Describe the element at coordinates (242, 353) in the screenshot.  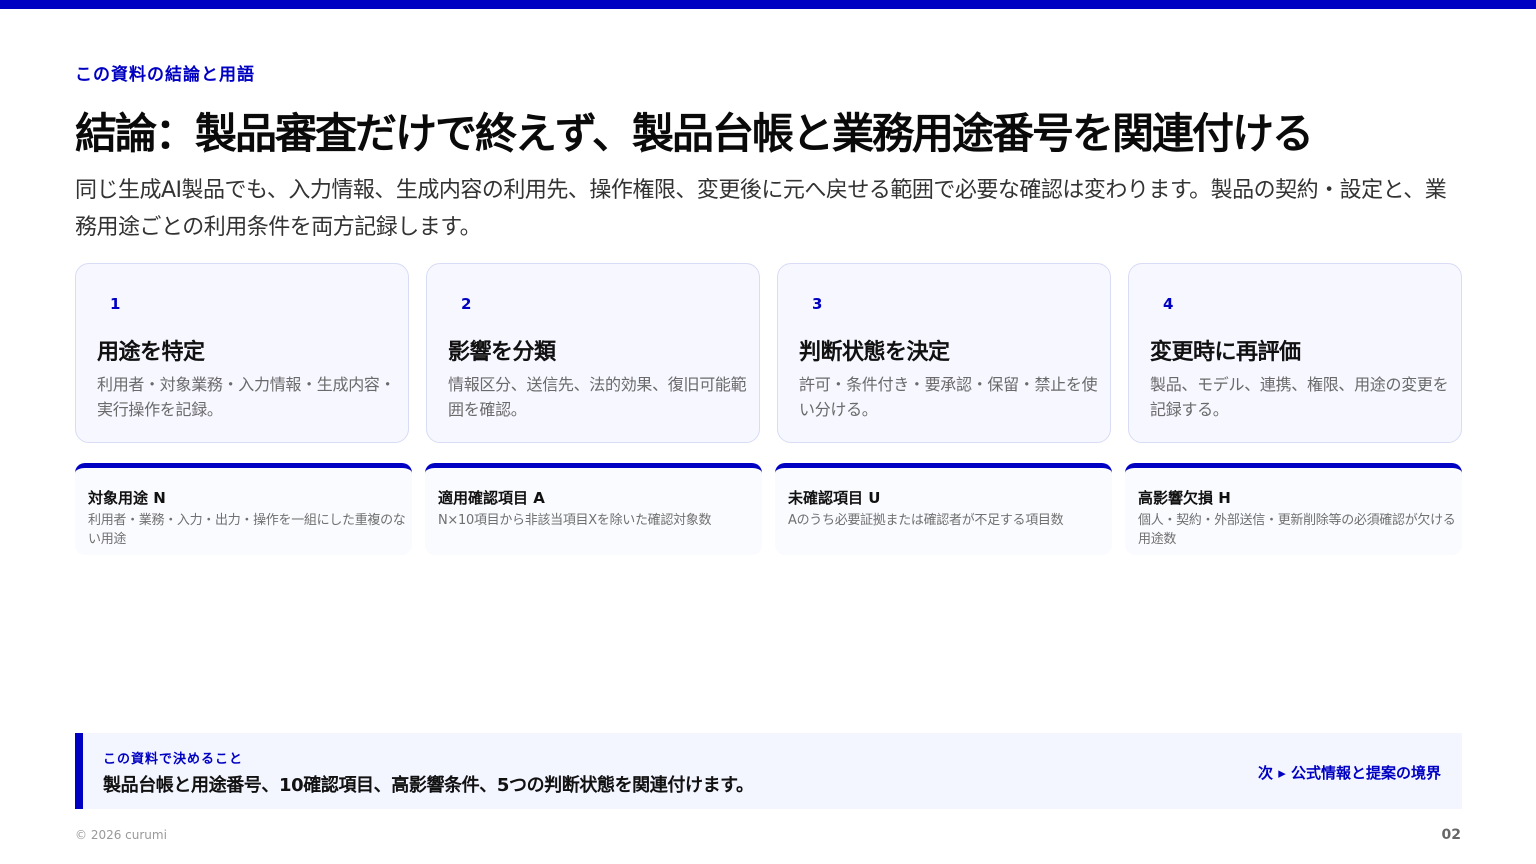
I see `step-card-1: 1 用途を特定 利用者・対象業務・入力情報・生成内容・実行操作を記録。` at that location.